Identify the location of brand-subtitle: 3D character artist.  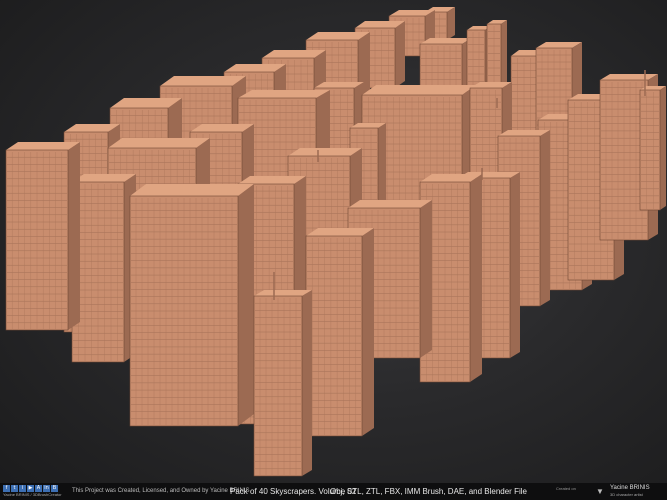
(626, 494).